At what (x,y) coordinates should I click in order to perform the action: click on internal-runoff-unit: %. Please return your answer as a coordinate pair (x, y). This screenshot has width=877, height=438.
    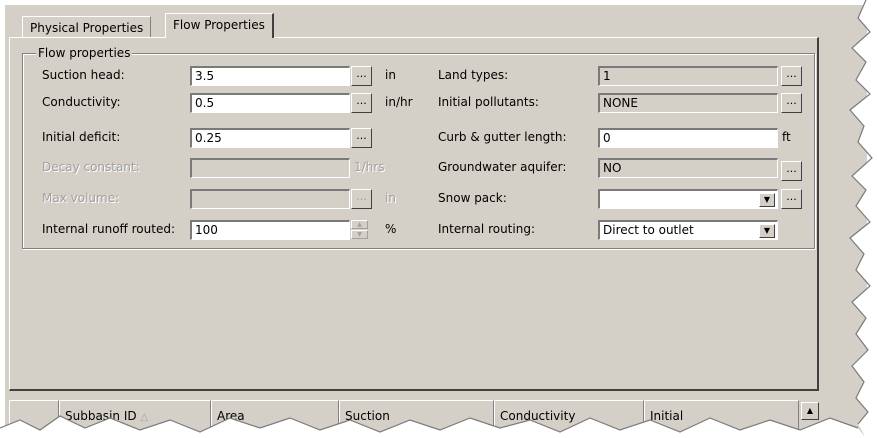
    Looking at the image, I should click on (391, 229).